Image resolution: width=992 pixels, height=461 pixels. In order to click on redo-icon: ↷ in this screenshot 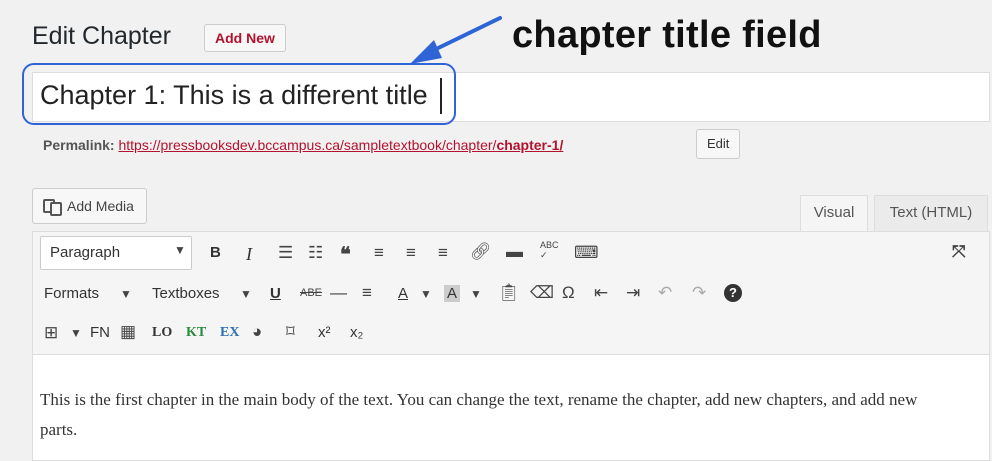, I will do `click(699, 293)`.